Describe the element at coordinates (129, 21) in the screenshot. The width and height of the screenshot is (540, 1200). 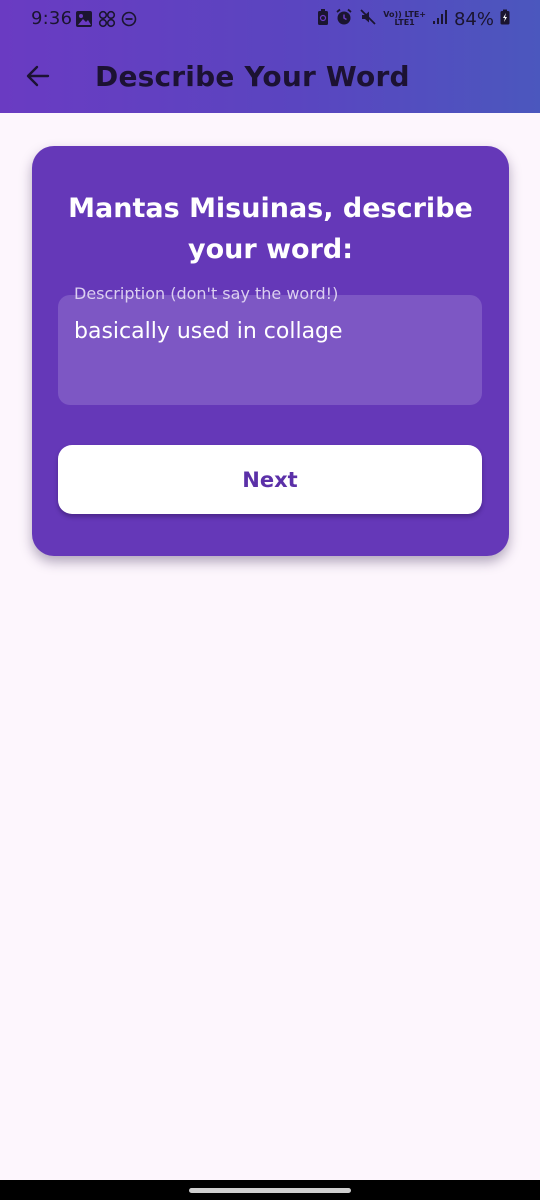
I see `do-not-disturb-icon` at that location.